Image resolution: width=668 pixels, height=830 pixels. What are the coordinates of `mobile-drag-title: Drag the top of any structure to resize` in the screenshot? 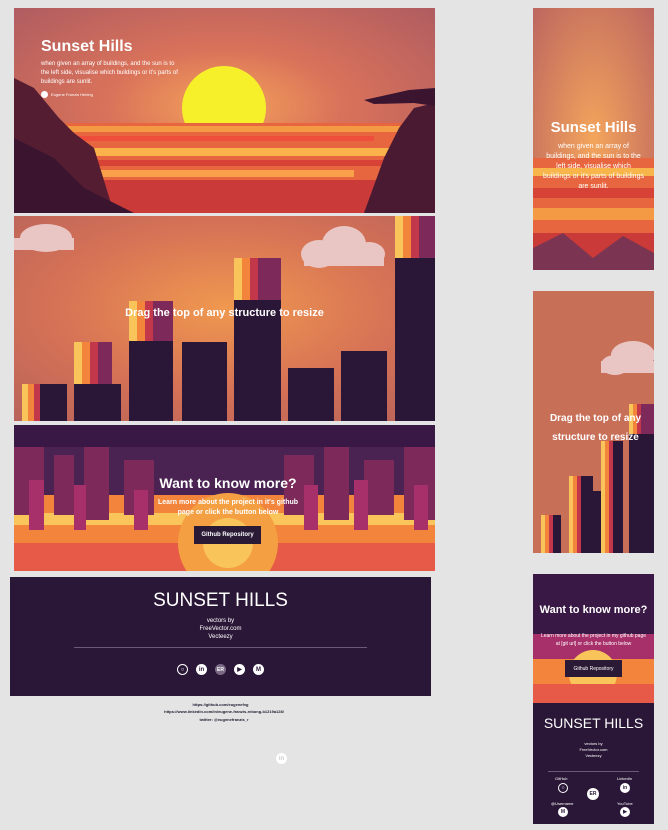 It's located at (595, 428).